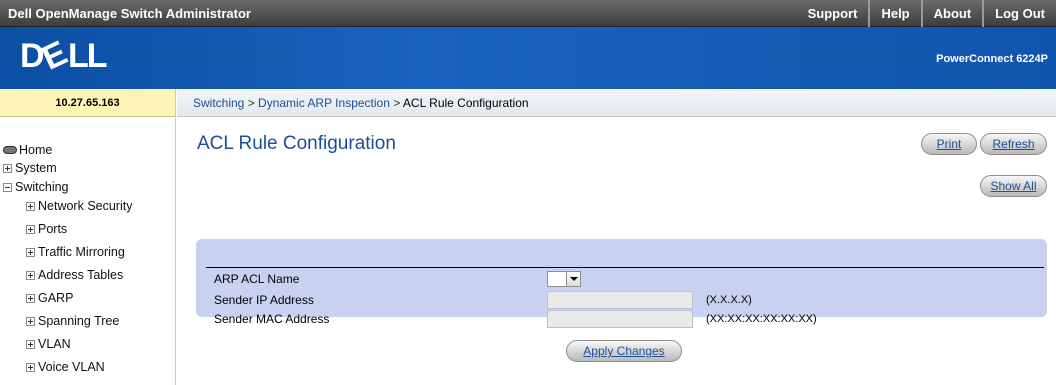  Describe the element at coordinates (7, 187) in the screenshot. I see `collapse-minus-icon` at that location.